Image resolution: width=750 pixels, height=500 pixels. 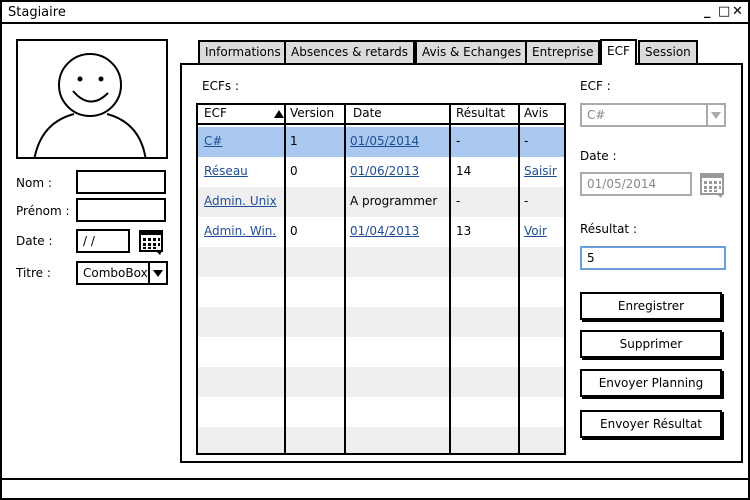 What do you see at coordinates (668, 52) in the screenshot?
I see `tab-session: Session` at bounding box center [668, 52].